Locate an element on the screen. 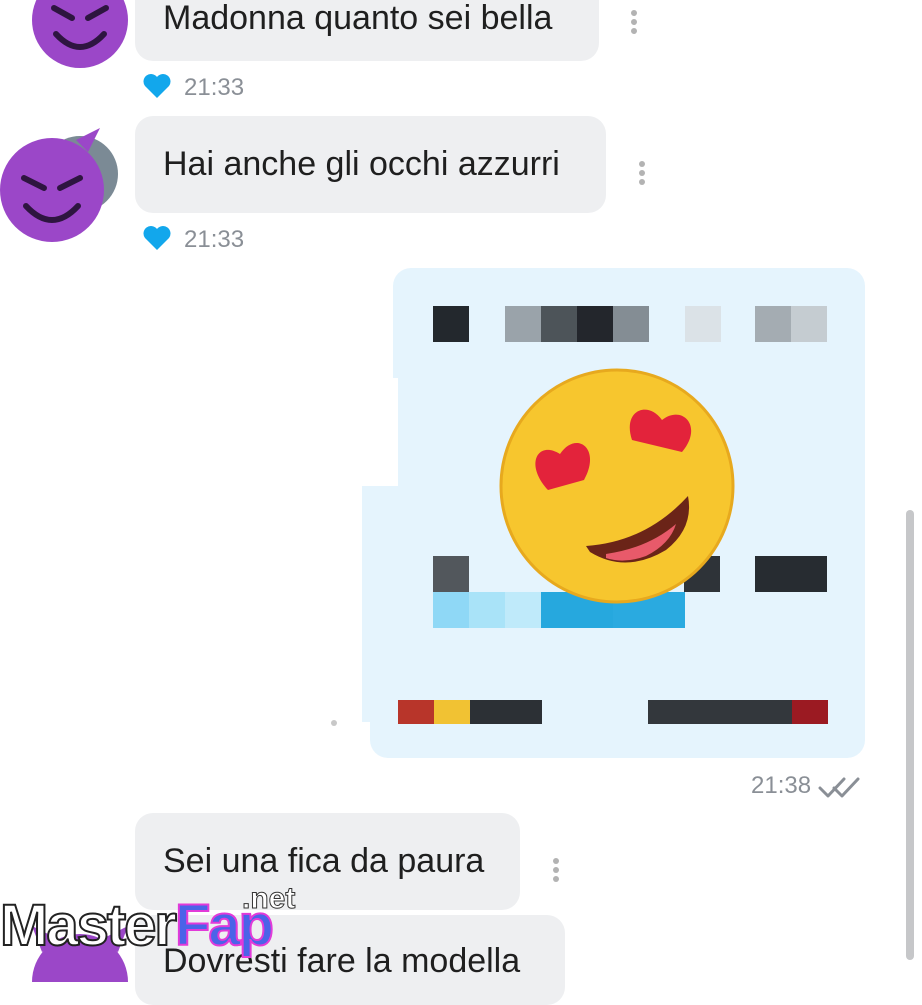 The image size is (922, 1005). message-bubble: Madonna quanto sei bella is located at coordinates (367, 30).